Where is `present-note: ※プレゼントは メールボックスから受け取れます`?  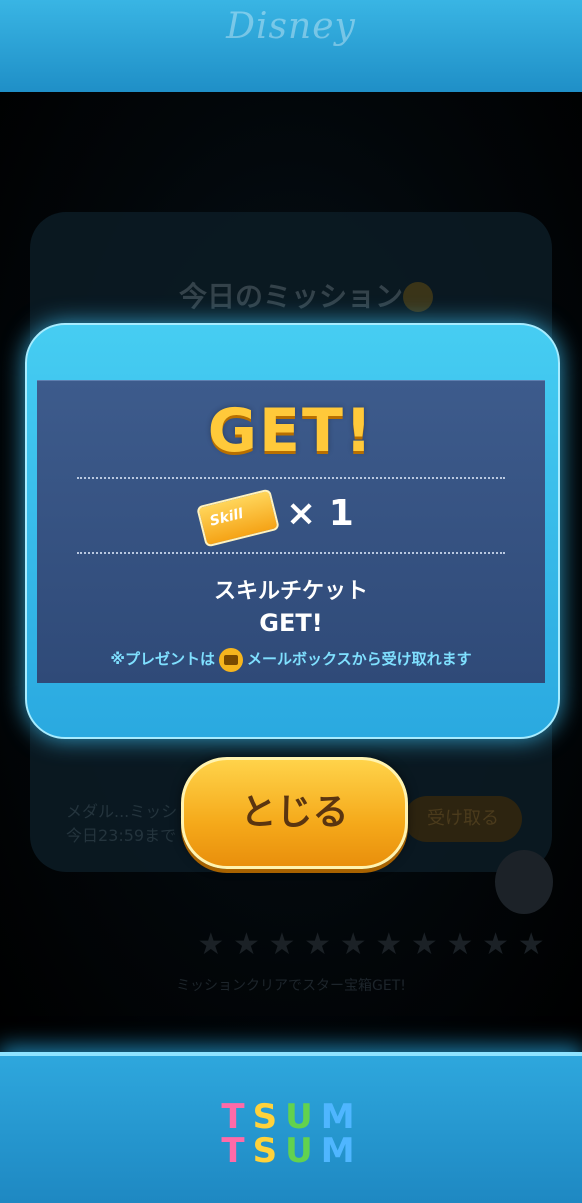 present-note: ※プレゼントは メールボックスから受け取れます is located at coordinates (291, 659).